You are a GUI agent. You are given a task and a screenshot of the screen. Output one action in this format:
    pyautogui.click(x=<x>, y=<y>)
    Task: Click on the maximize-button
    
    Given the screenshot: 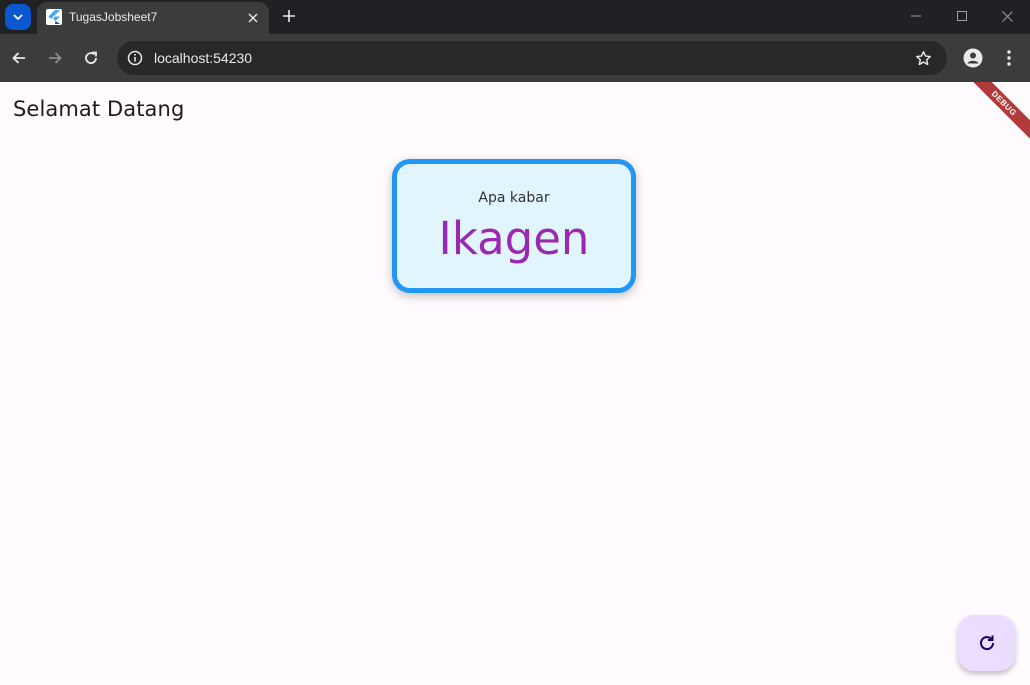 What is the action you would take?
    pyautogui.click(x=962, y=16)
    